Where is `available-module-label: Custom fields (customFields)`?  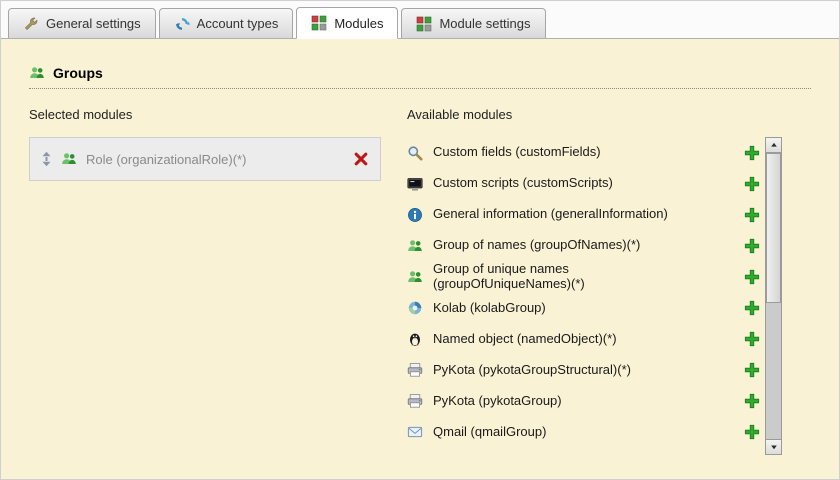 available-module-label: Custom fields (customFields) is located at coordinates (517, 152).